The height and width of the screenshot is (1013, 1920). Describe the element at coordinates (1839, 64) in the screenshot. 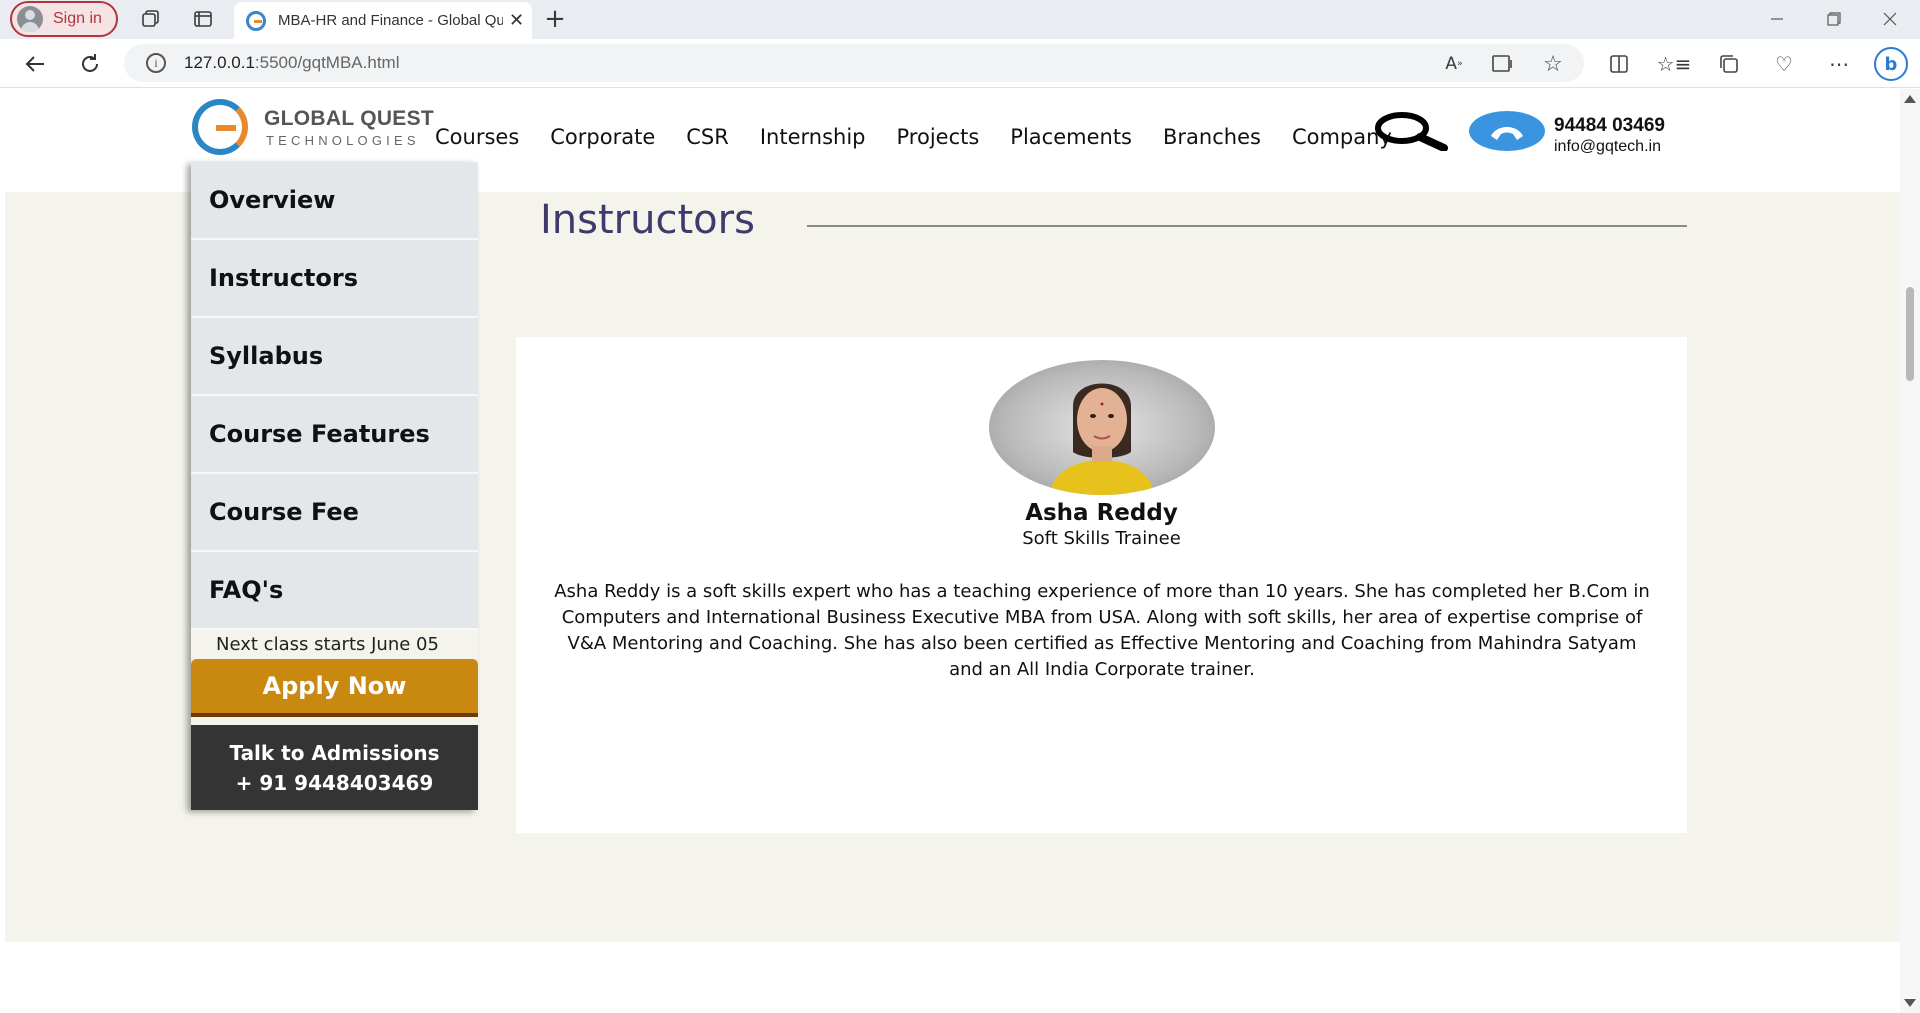

I see `more-options-icon: ⋯` at that location.